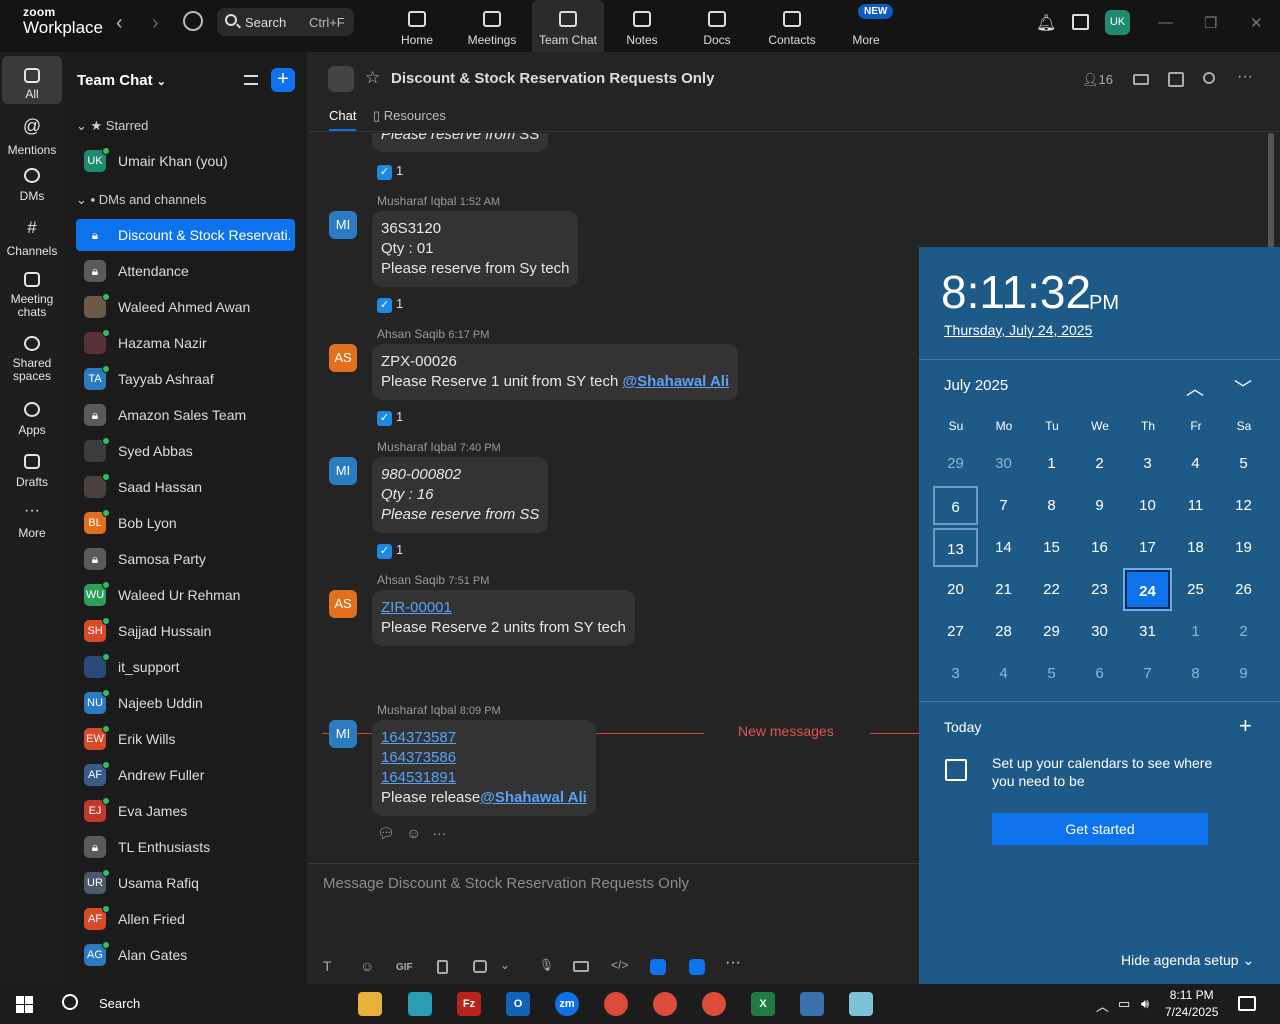  What do you see at coordinates (1147, 505) in the screenshot?
I see `calendar-day: 10` at bounding box center [1147, 505].